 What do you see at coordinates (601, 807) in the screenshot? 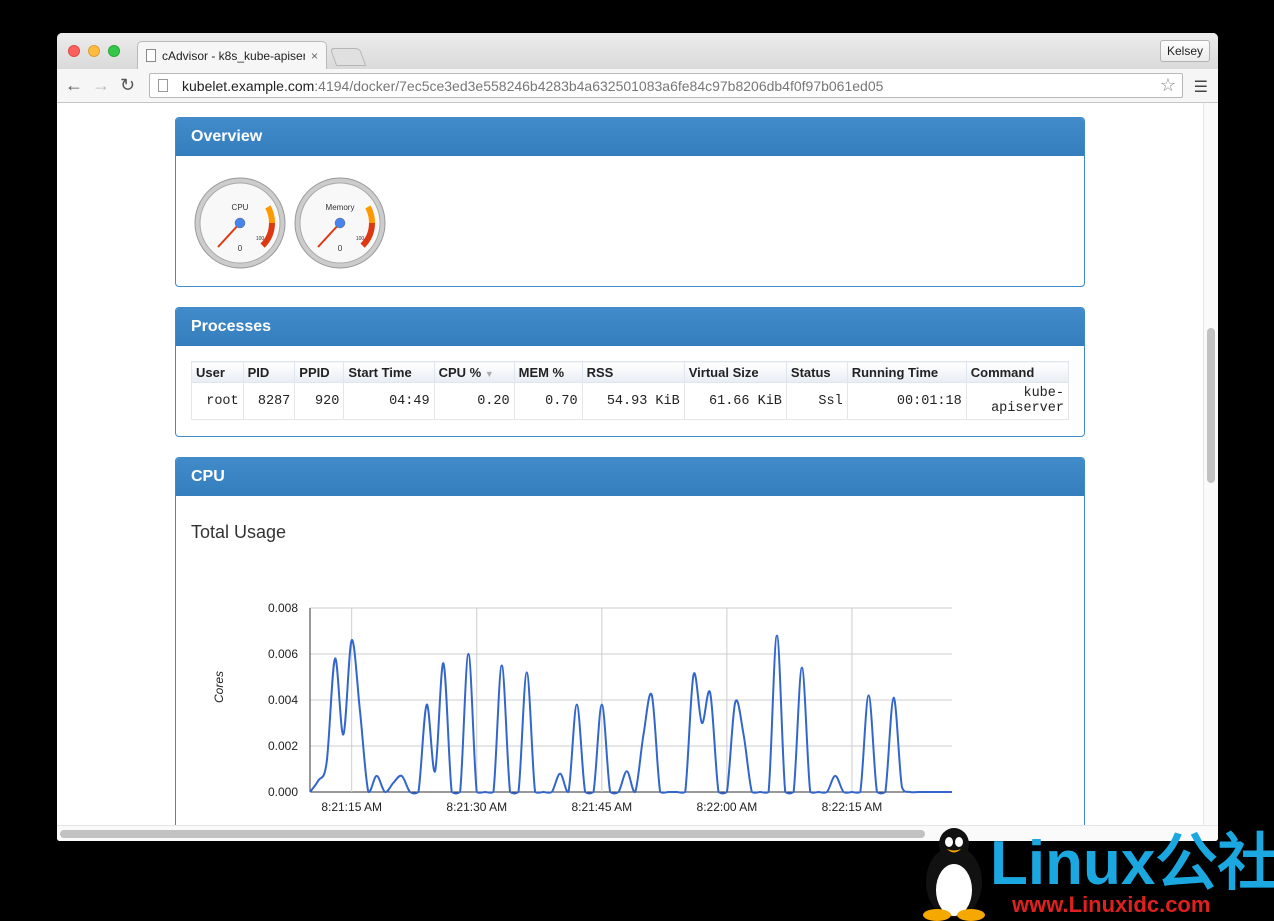
I see `x-tick-label: 8:21:45 AM` at bounding box center [601, 807].